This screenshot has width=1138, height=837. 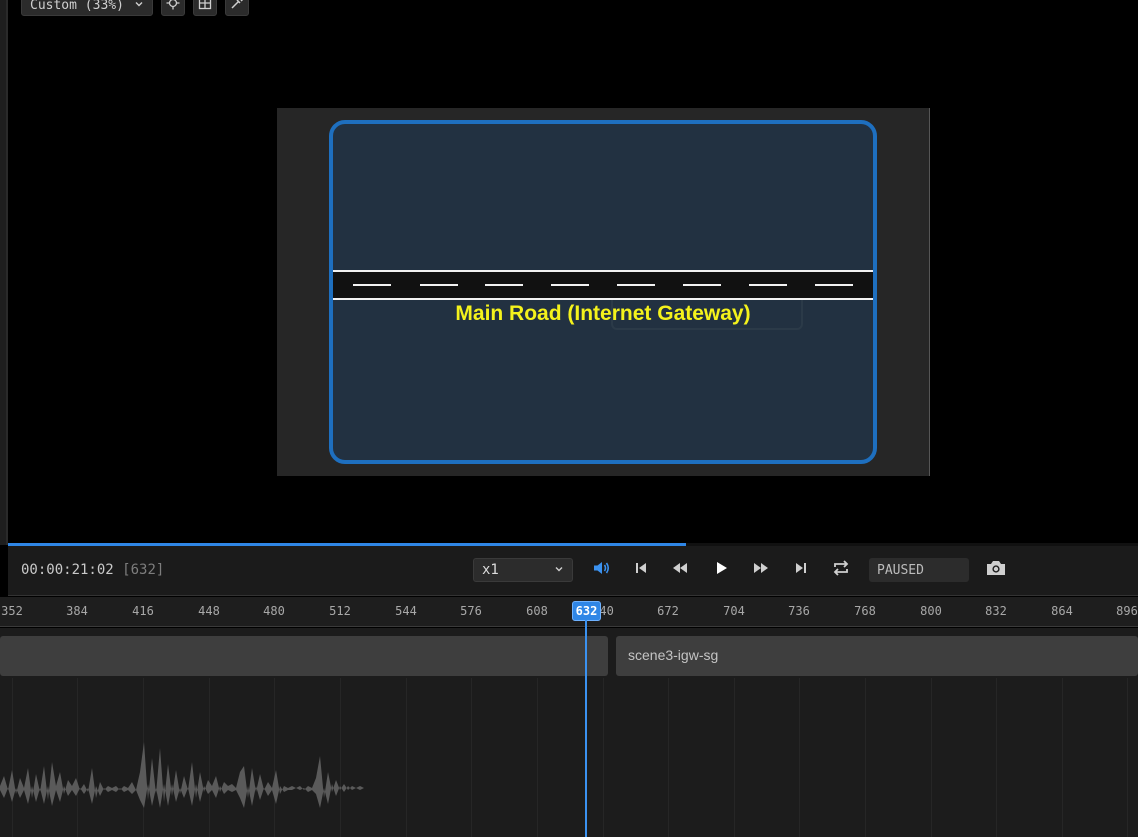 What do you see at coordinates (996, 611) in the screenshot?
I see `ruler-tick: 832` at bounding box center [996, 611].